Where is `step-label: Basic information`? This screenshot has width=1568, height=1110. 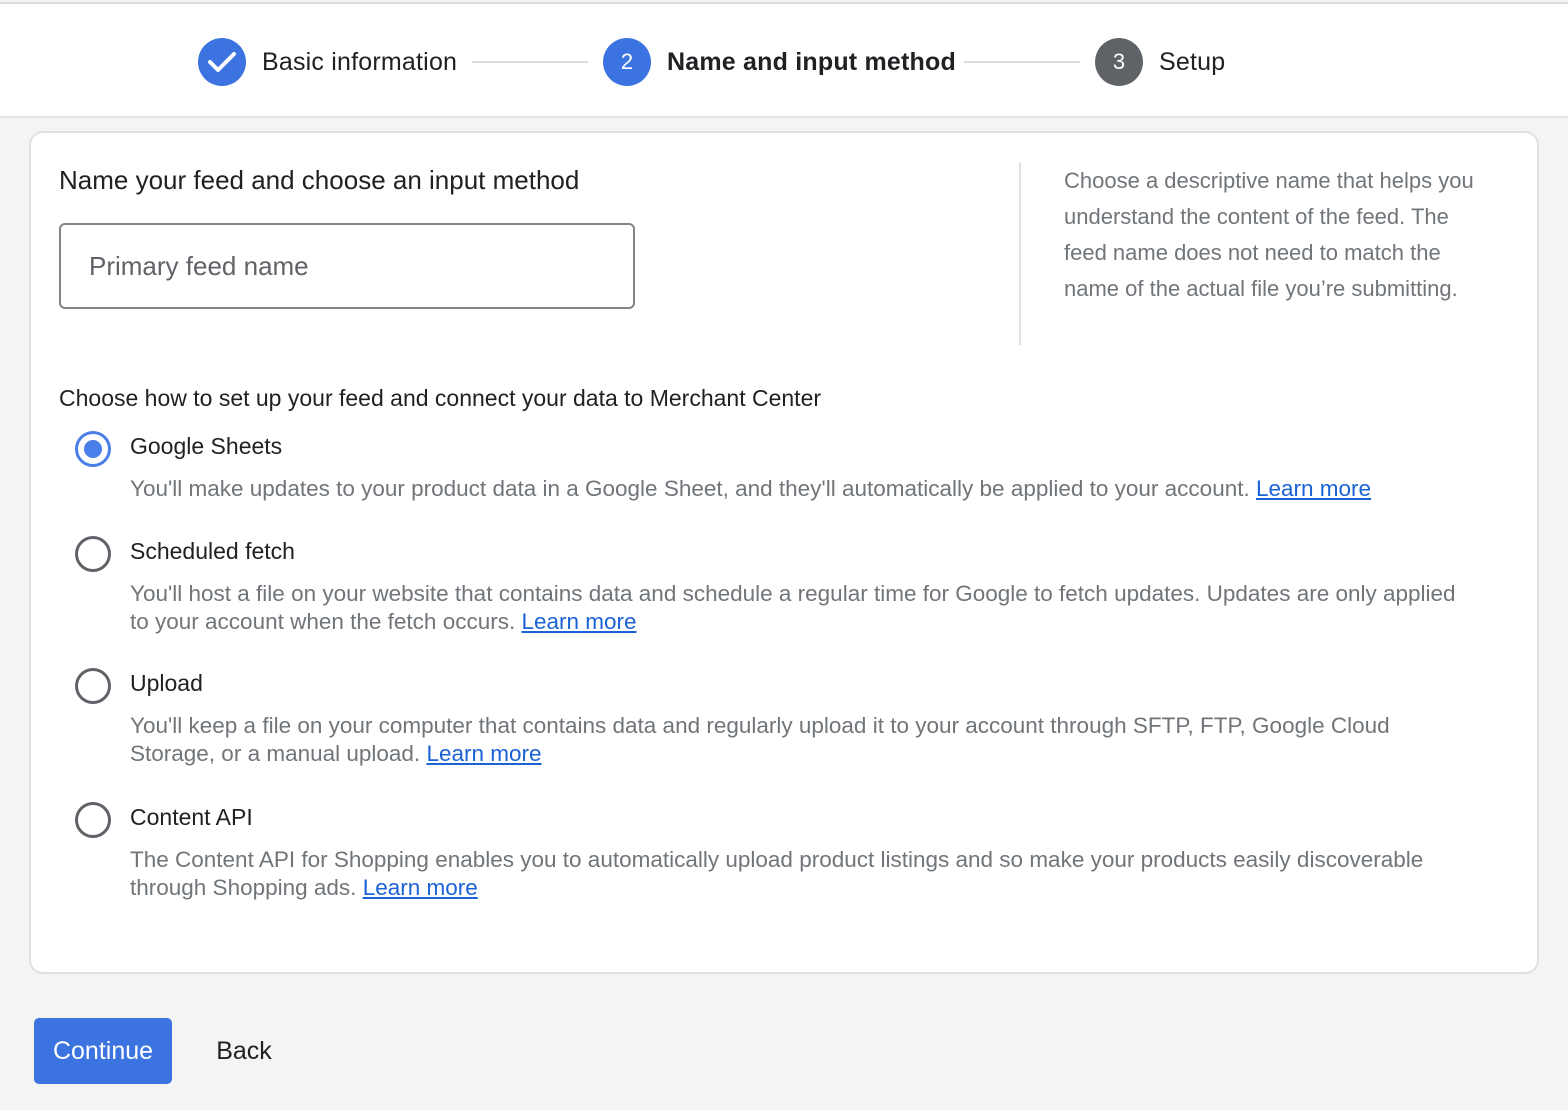 step-label: Basic information is located at coordinates (360, 61).